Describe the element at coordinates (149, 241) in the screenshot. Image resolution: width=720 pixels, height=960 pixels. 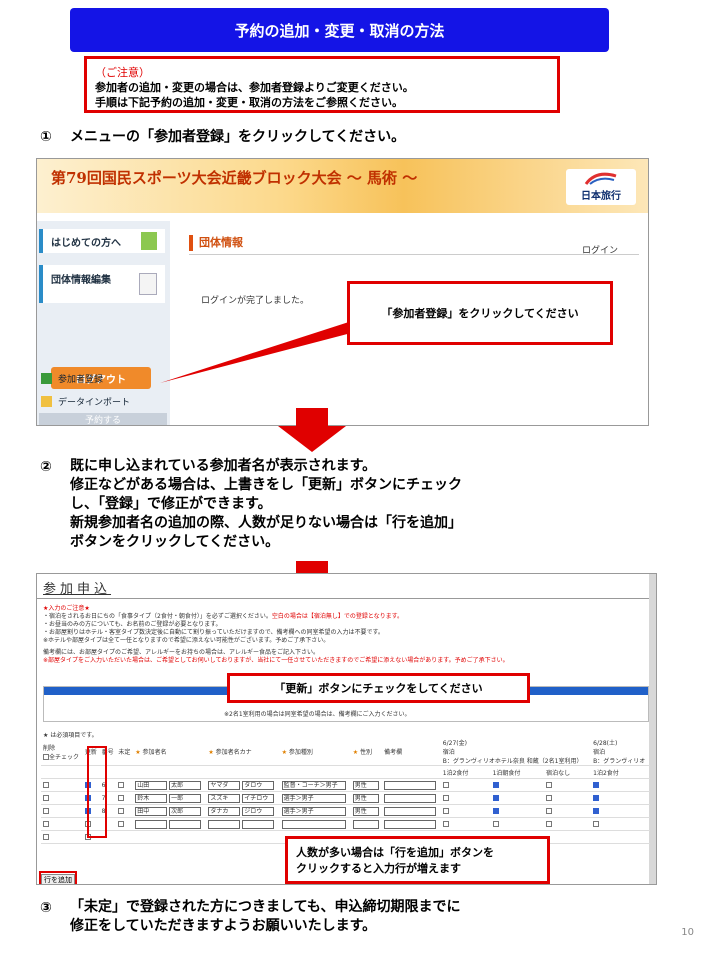
I see `book-icon` at that location.